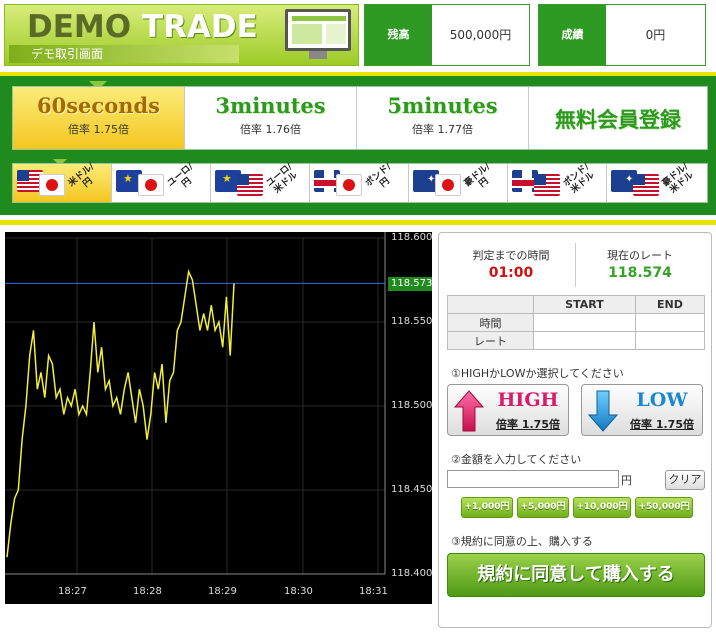 This screenshot has width=716, height=632. I want to click on y-tick: 118.450, so click(412, 489).